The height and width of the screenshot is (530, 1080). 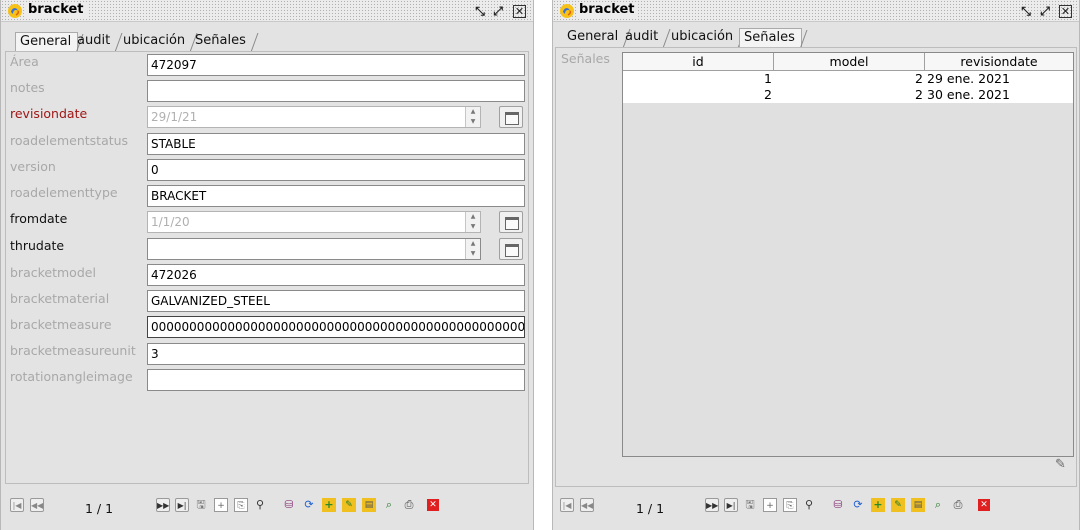 What do you see at coordinates (27, 87) in the screenshot?
I see `label-notes: notes` at bounding box center [27, 87].